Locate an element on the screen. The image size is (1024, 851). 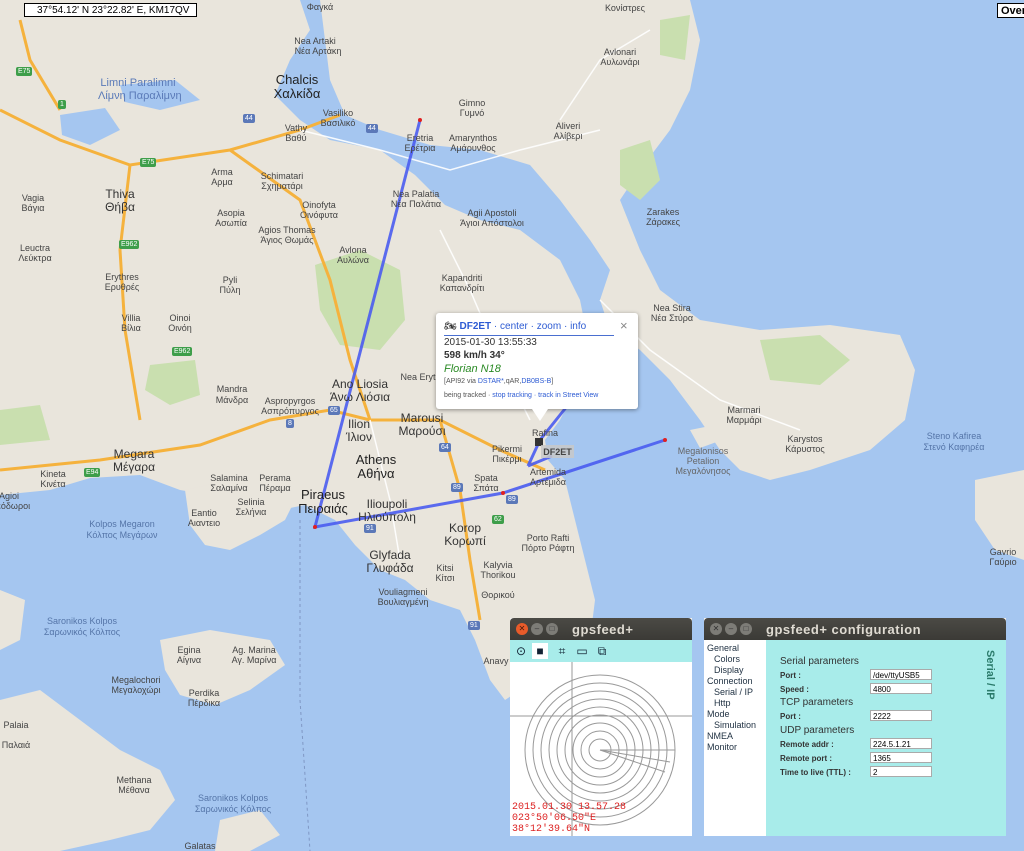
config-nav-item: Display is located at coordinates (729, 670).